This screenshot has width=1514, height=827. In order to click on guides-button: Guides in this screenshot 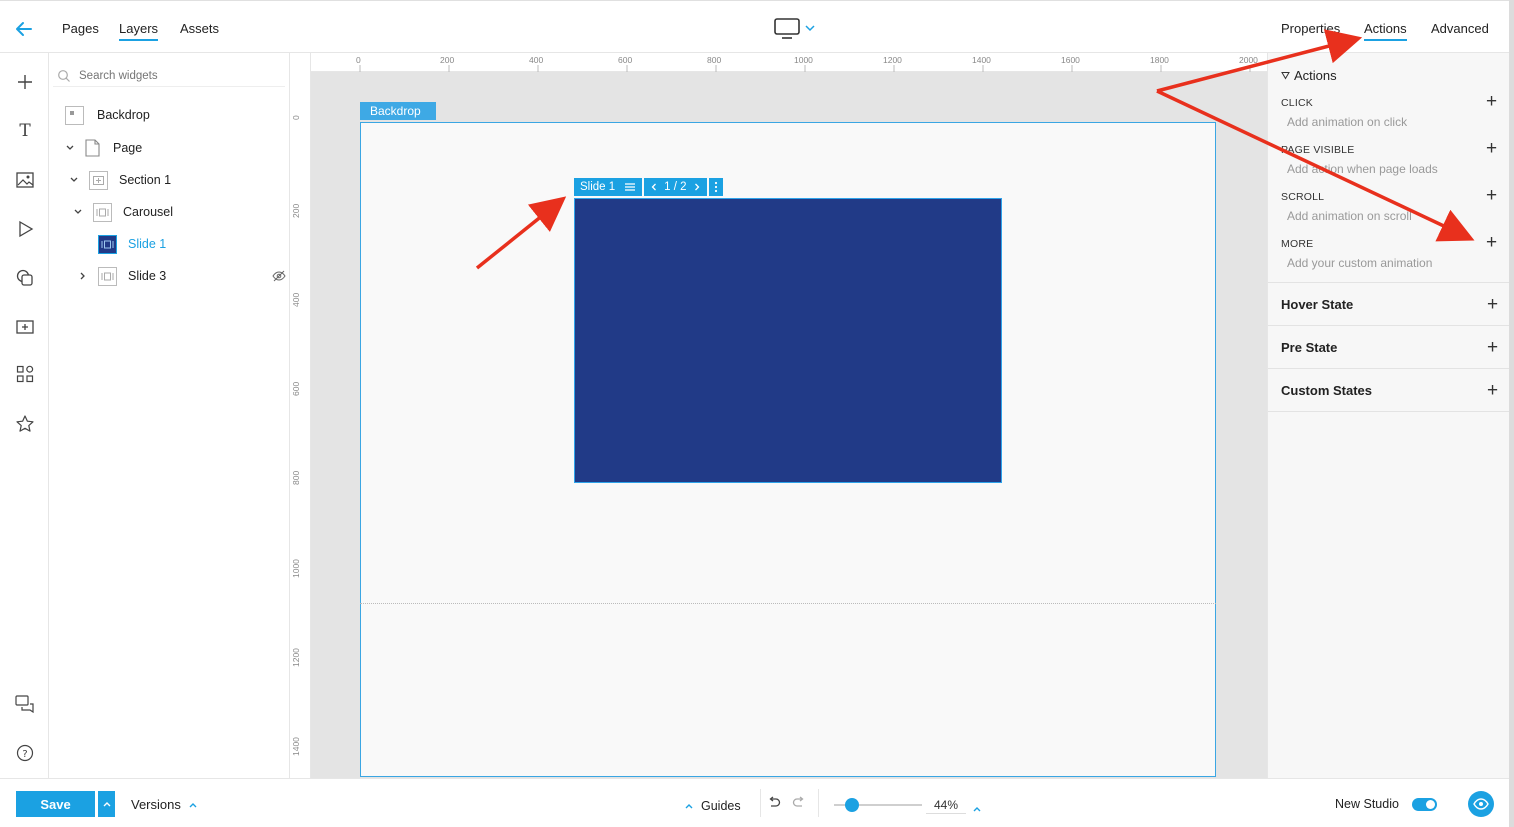, I will do `click(712, 806)`.